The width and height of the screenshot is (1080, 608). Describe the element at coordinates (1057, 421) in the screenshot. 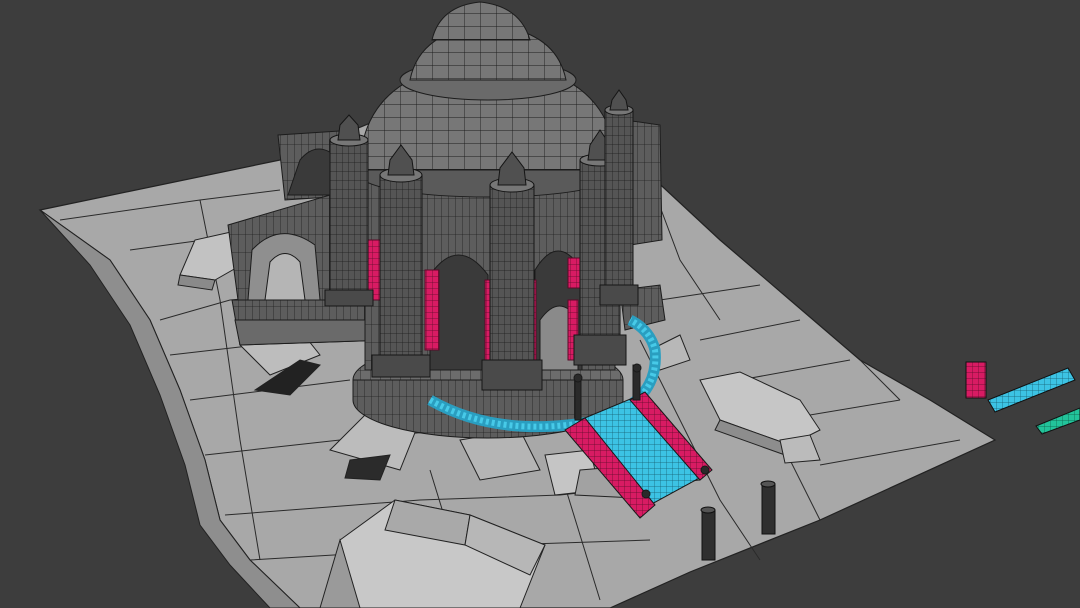

I see `loose-part-teal` at that location.